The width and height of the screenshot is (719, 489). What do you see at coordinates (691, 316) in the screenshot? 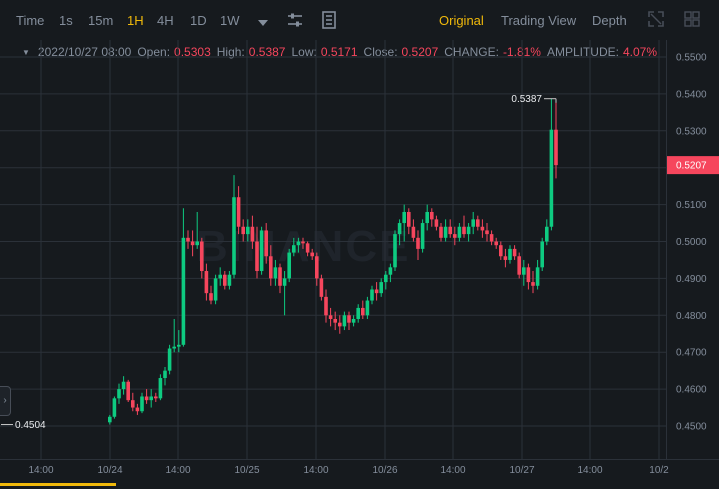
I see `y-tick-label: 0.4800` at bounding box center [691, 316].